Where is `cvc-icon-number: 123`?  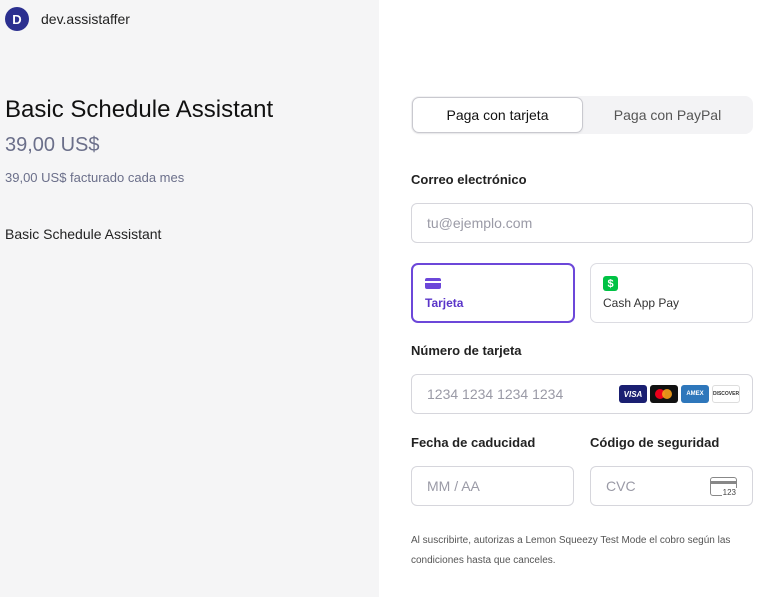
cvc-icon-number: 123 is located at coordinates (729, 492).